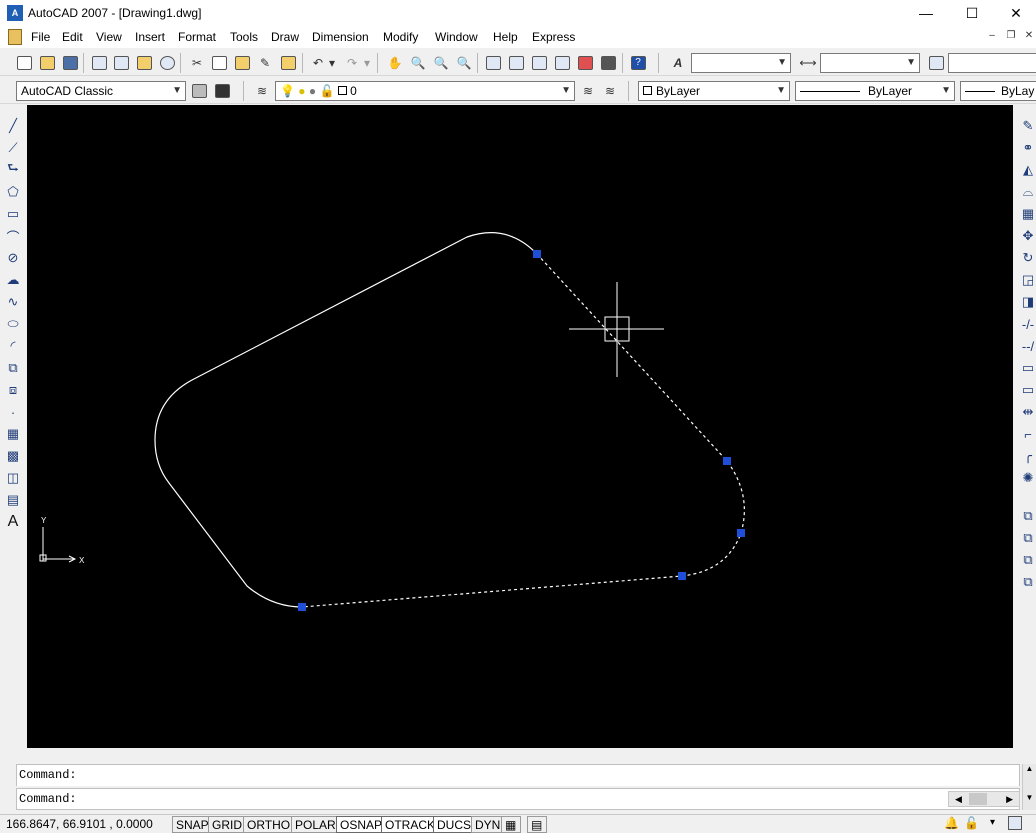 Image resolution: width=1036 pixels, height=833 pixels. Describe the element at coordinates (219, 63) in the screenshot. I see `copy-icon` at that location.